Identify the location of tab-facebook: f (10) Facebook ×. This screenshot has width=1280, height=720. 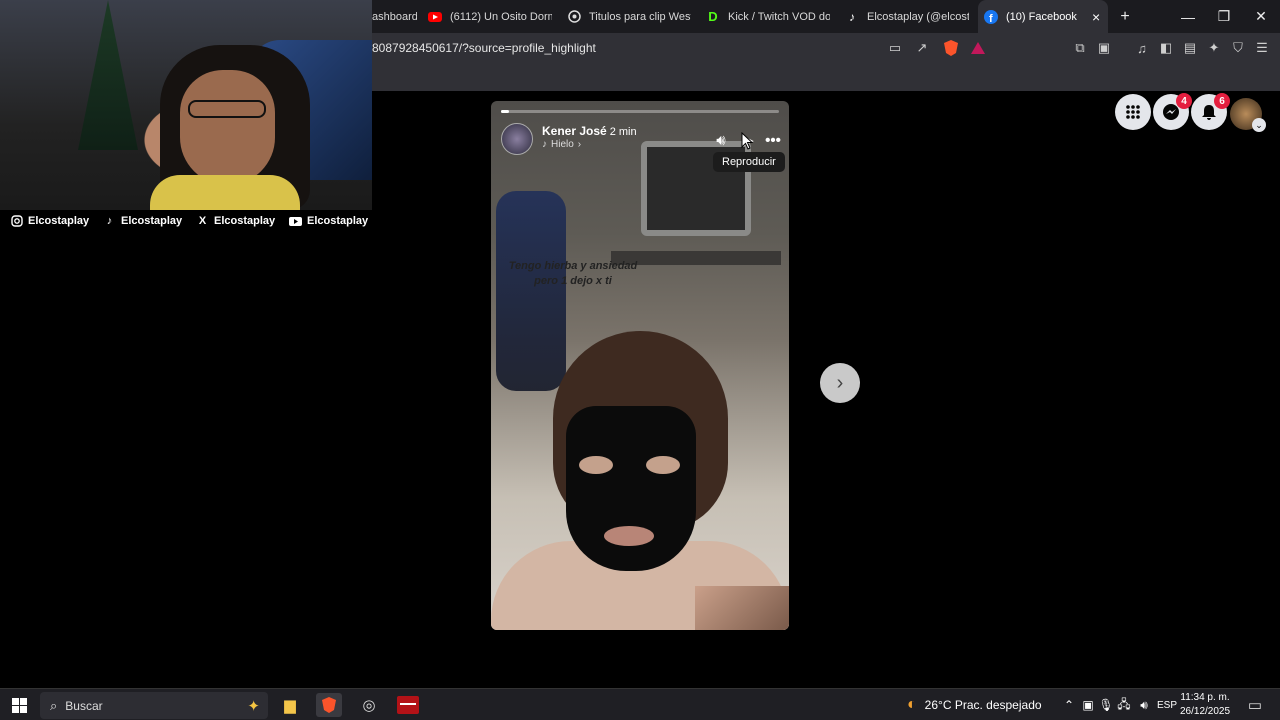
(1043, 16).